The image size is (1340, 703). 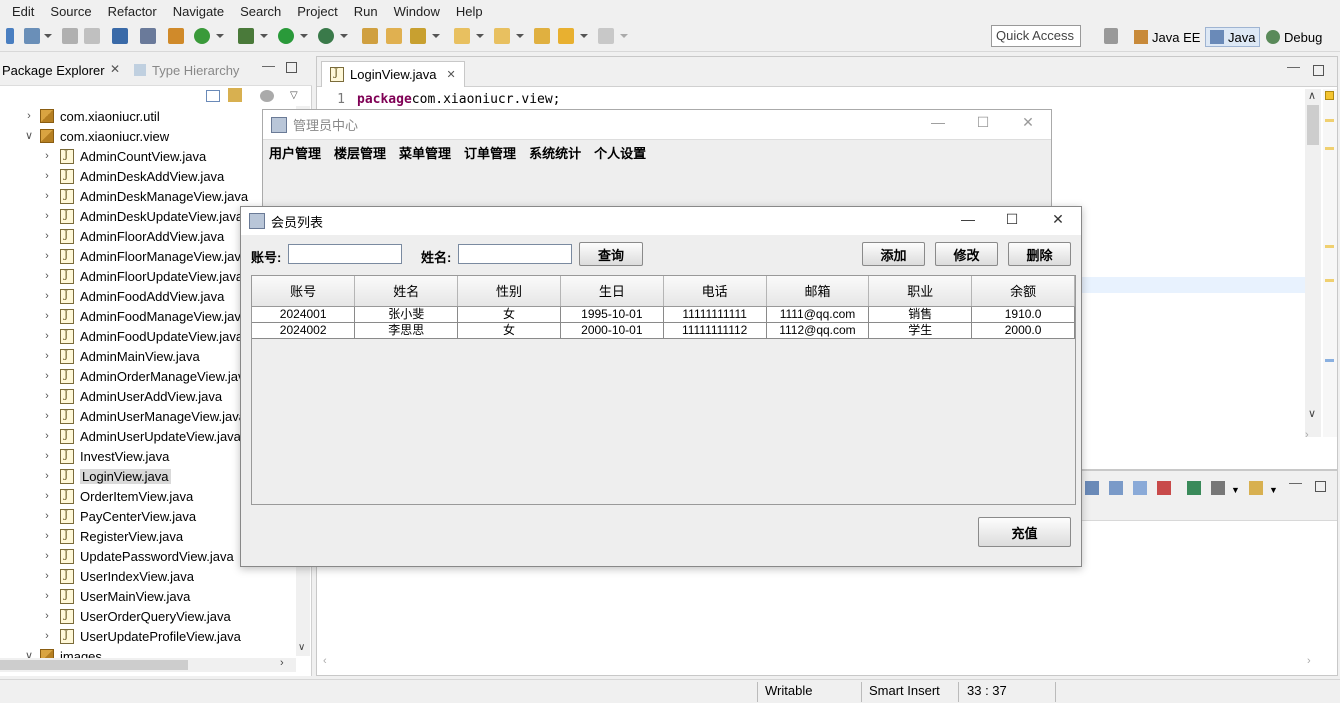 I want to click on tree-java-file: › AdminMainView.java, so click(x=121, y=356).